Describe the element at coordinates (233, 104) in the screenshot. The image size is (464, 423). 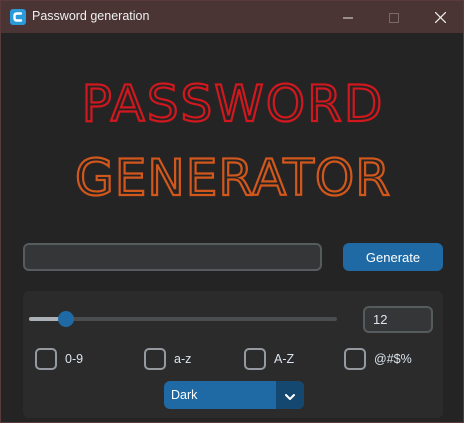
I see `logo-line-1: PASSWORD` at that location.